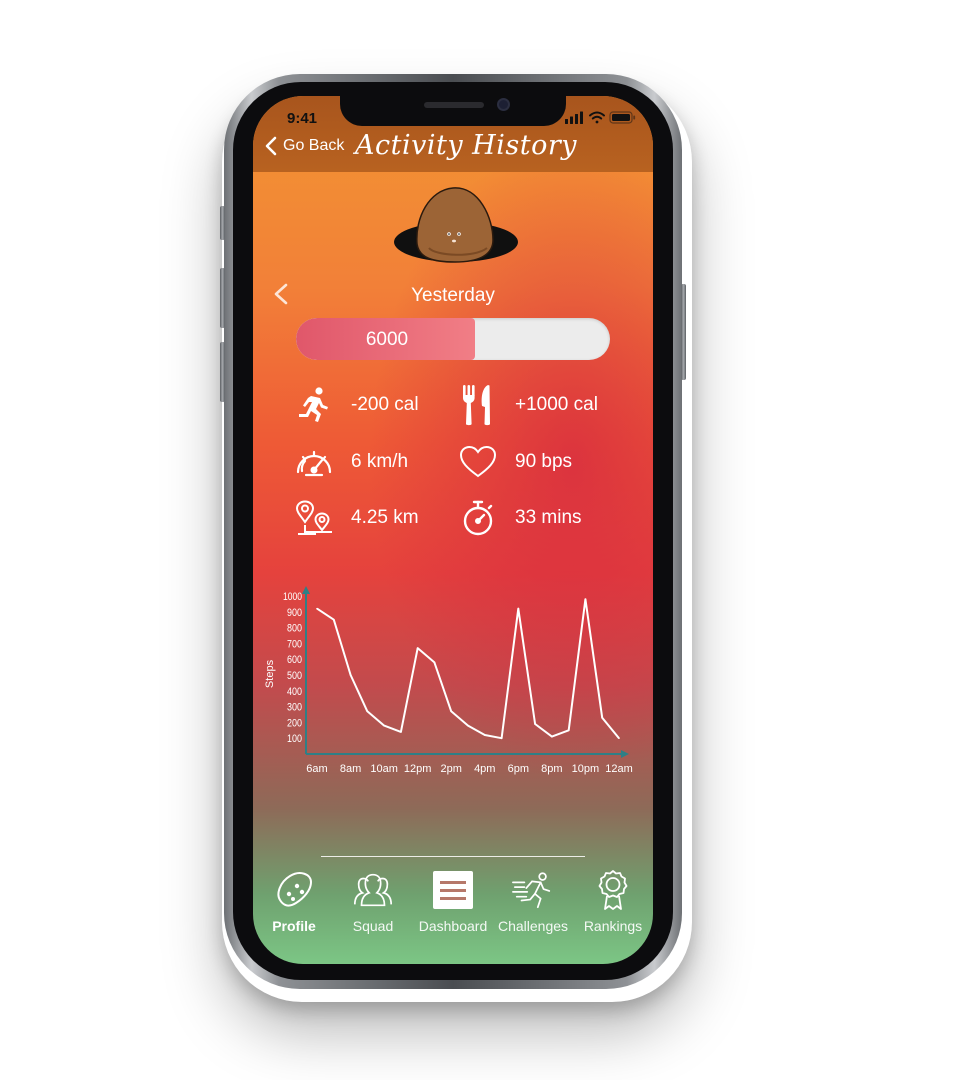  What do you see at coordinates (625, 754) in the screenshot?
I see `x-axis-arrow` at bounding box center [625, 754].